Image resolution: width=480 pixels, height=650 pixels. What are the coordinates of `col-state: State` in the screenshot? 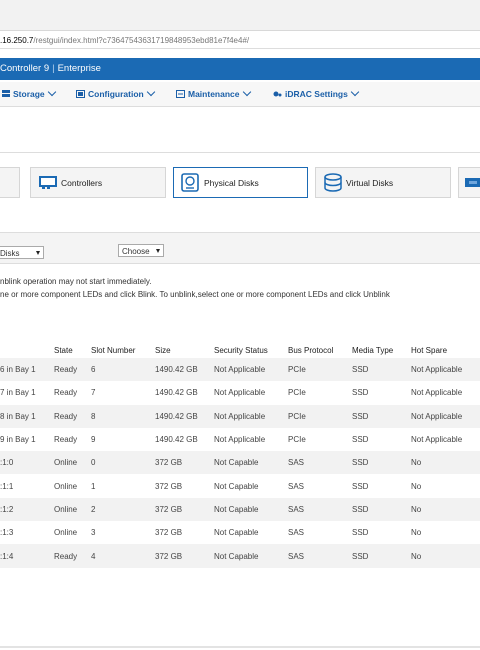 It's located at (72, 350).